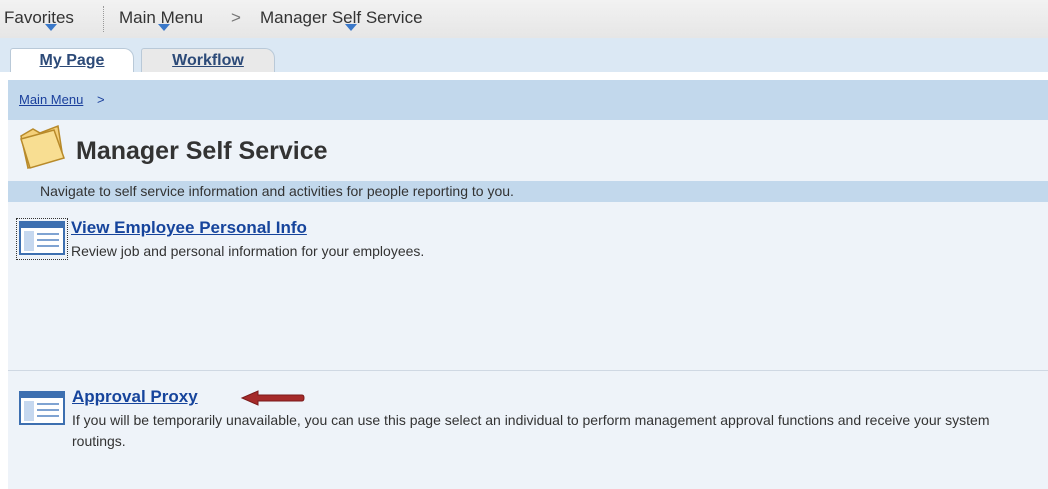  What do you see at coordinates (189, 228) in the screenshot?
I see `view-employee-personal-info-link: View Employee Personal Info` at bounding box center [189, 228].